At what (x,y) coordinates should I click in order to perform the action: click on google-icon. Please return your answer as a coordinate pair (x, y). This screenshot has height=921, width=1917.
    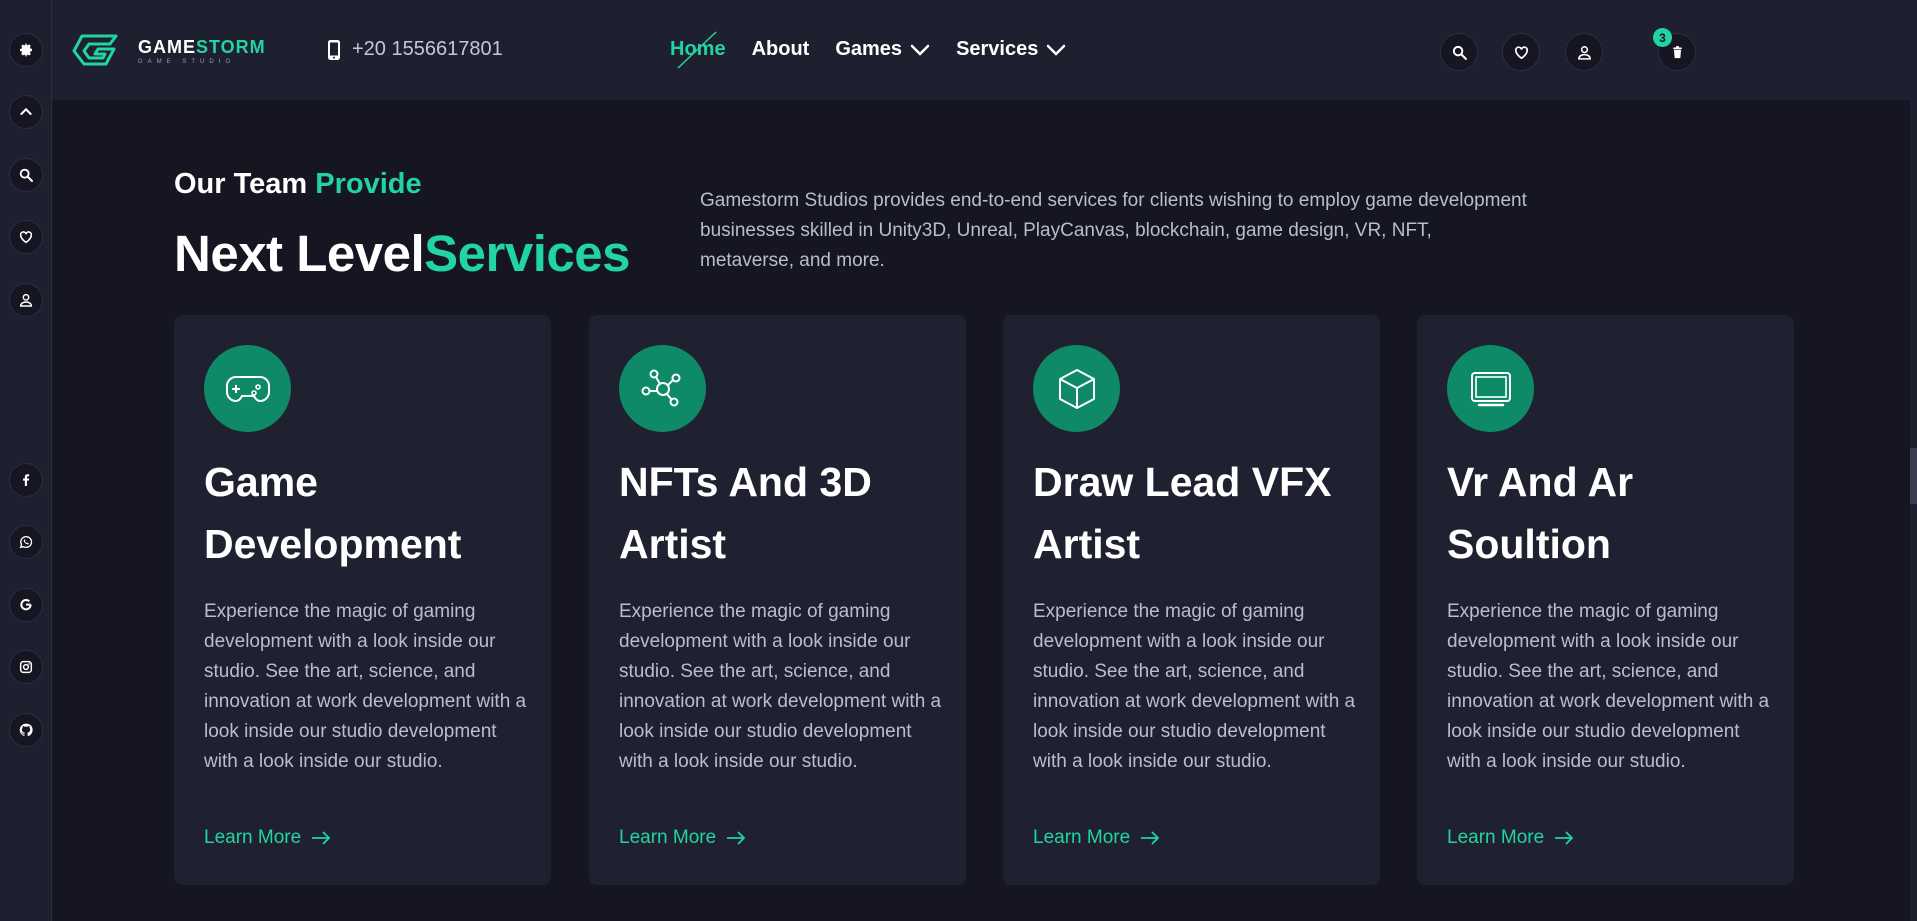
    Looking at the image, I should click on (26, 605).